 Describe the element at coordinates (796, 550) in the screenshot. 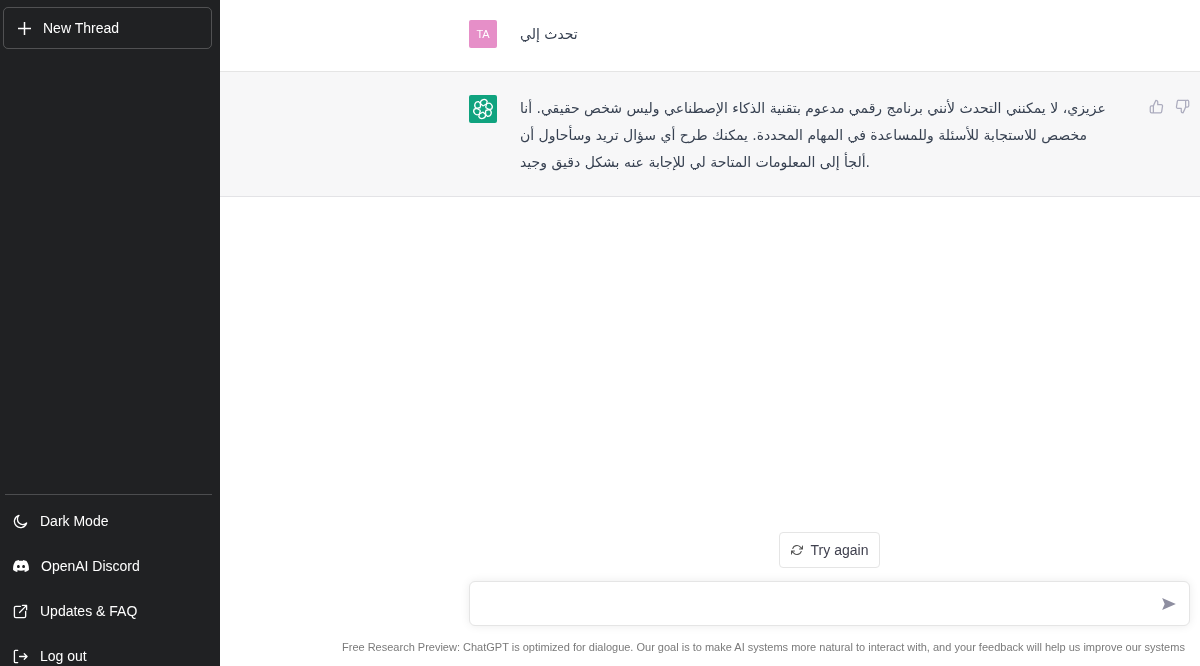

I see `refresh-icon` at that location.